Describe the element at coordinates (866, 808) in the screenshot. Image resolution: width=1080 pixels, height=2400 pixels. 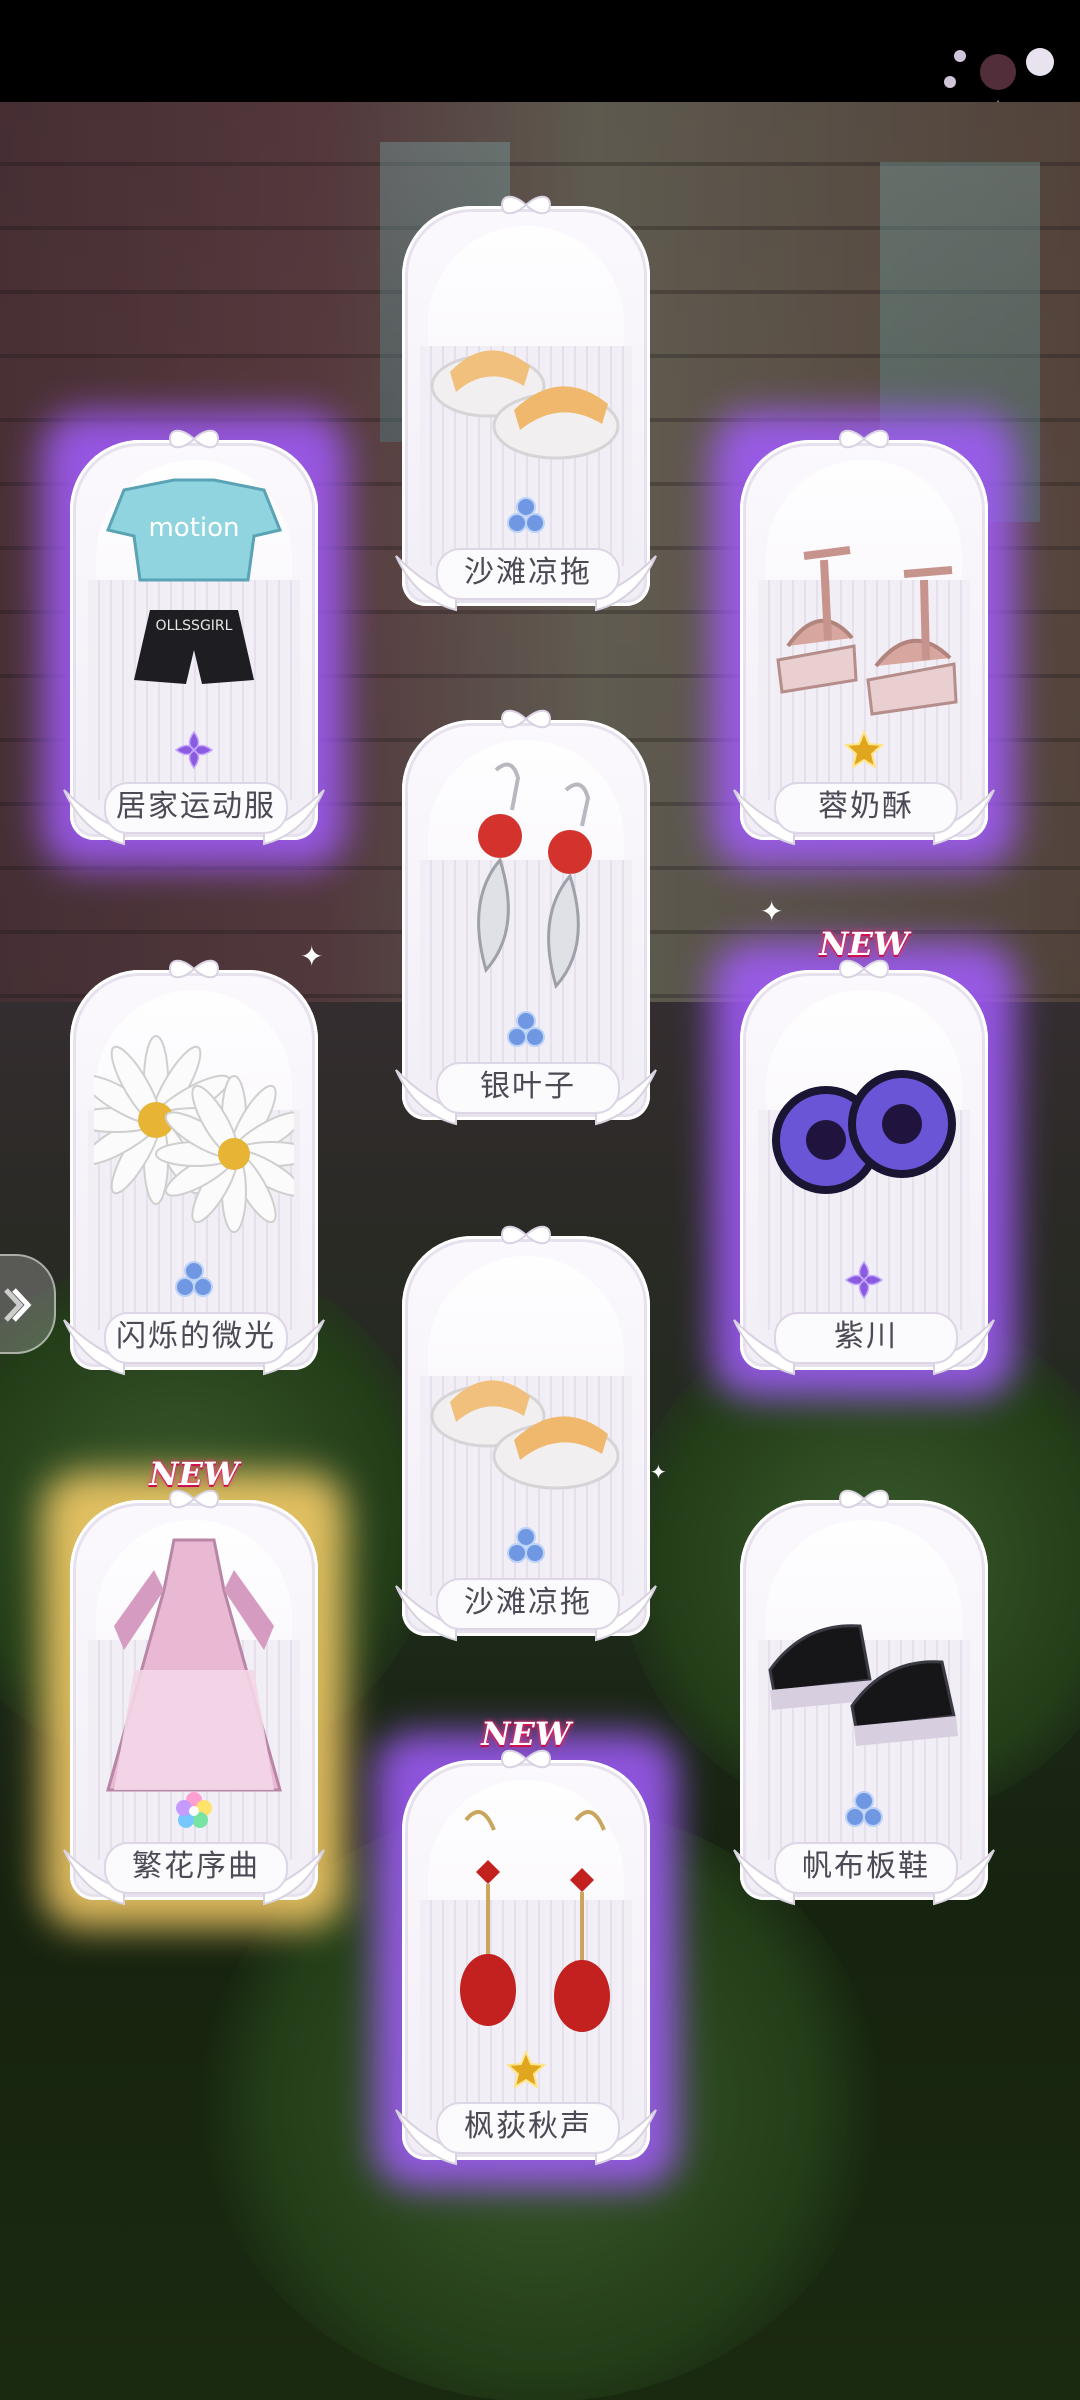
I see `item-name-label: 蓉奶酥` at that location.